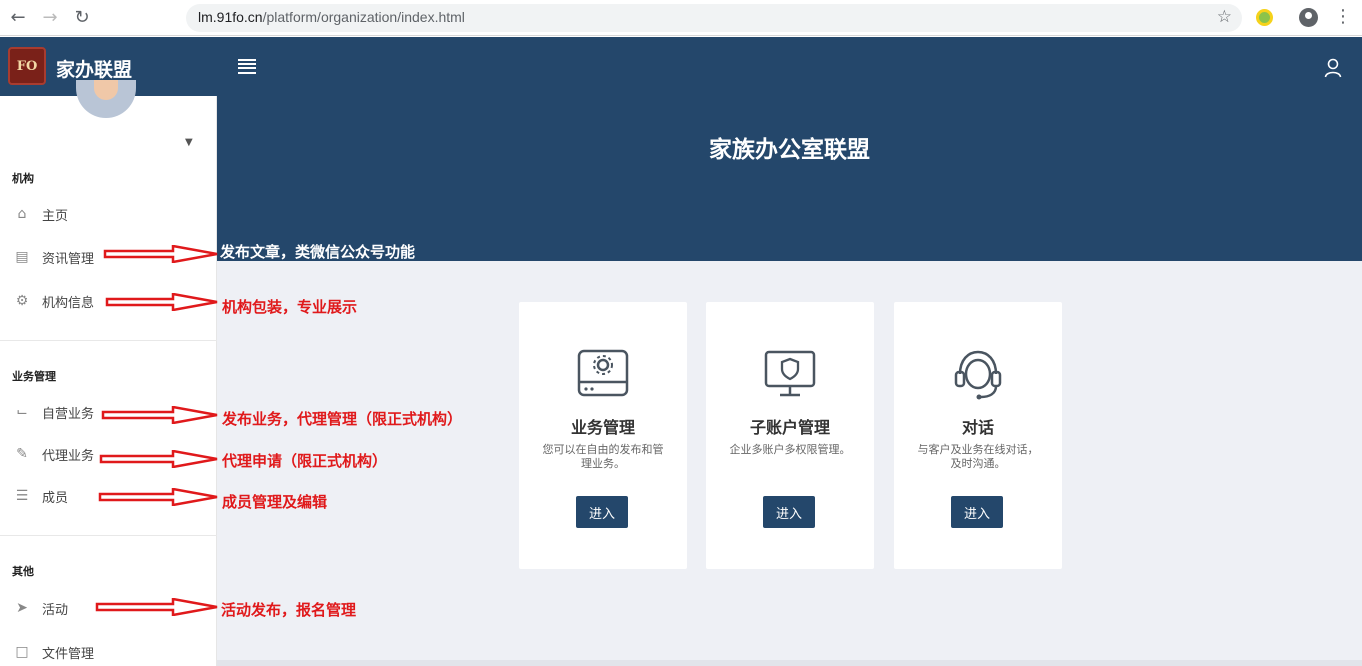 This screenshot has height=666, width=1362. I want to click on footer, so click(789, 663).